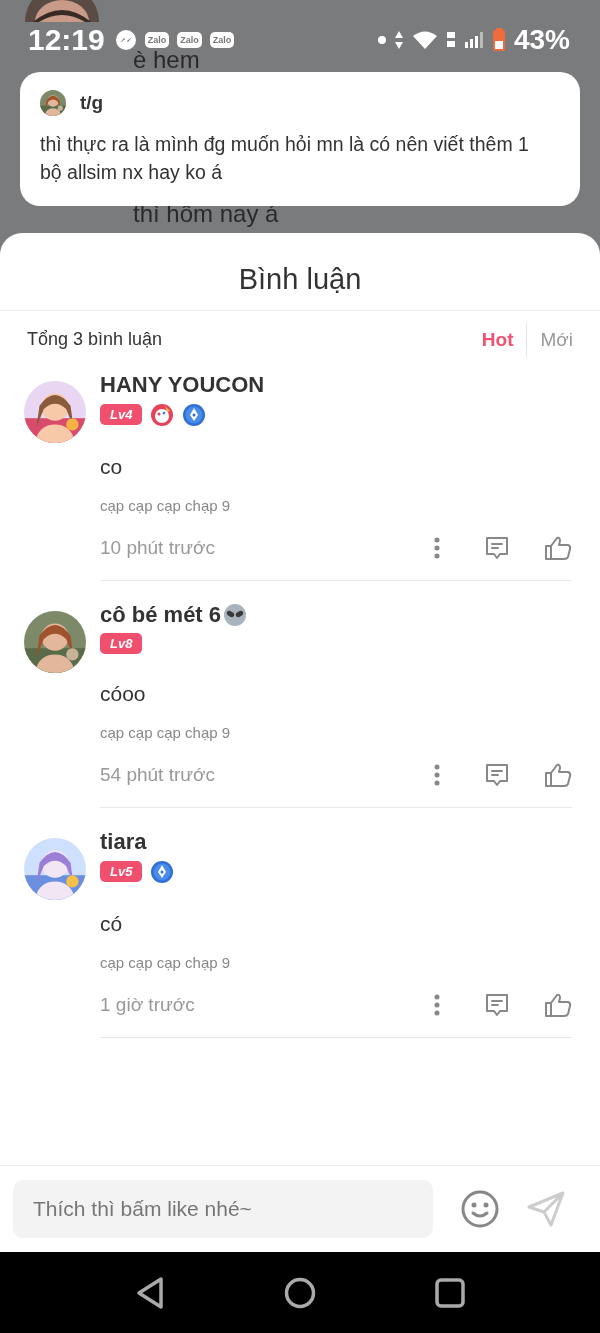 This screenshot has height=1333, width=600. I want to click on data-arrows-icon, so click(398, 40).